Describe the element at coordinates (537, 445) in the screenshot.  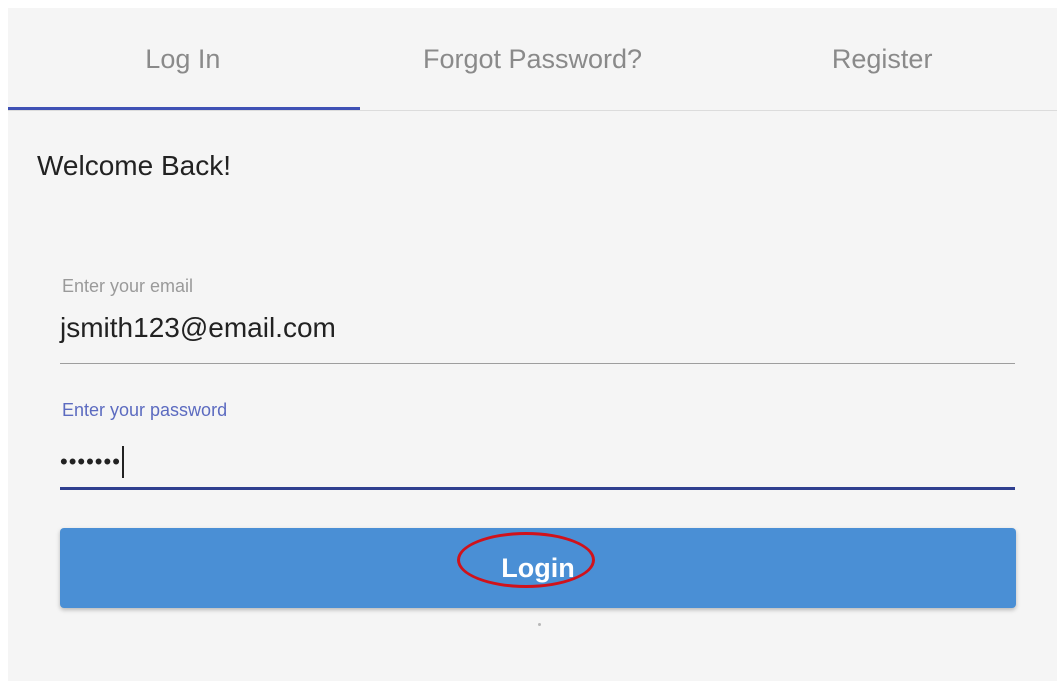
I see `password-field: Enter your password •••••••` at that location.